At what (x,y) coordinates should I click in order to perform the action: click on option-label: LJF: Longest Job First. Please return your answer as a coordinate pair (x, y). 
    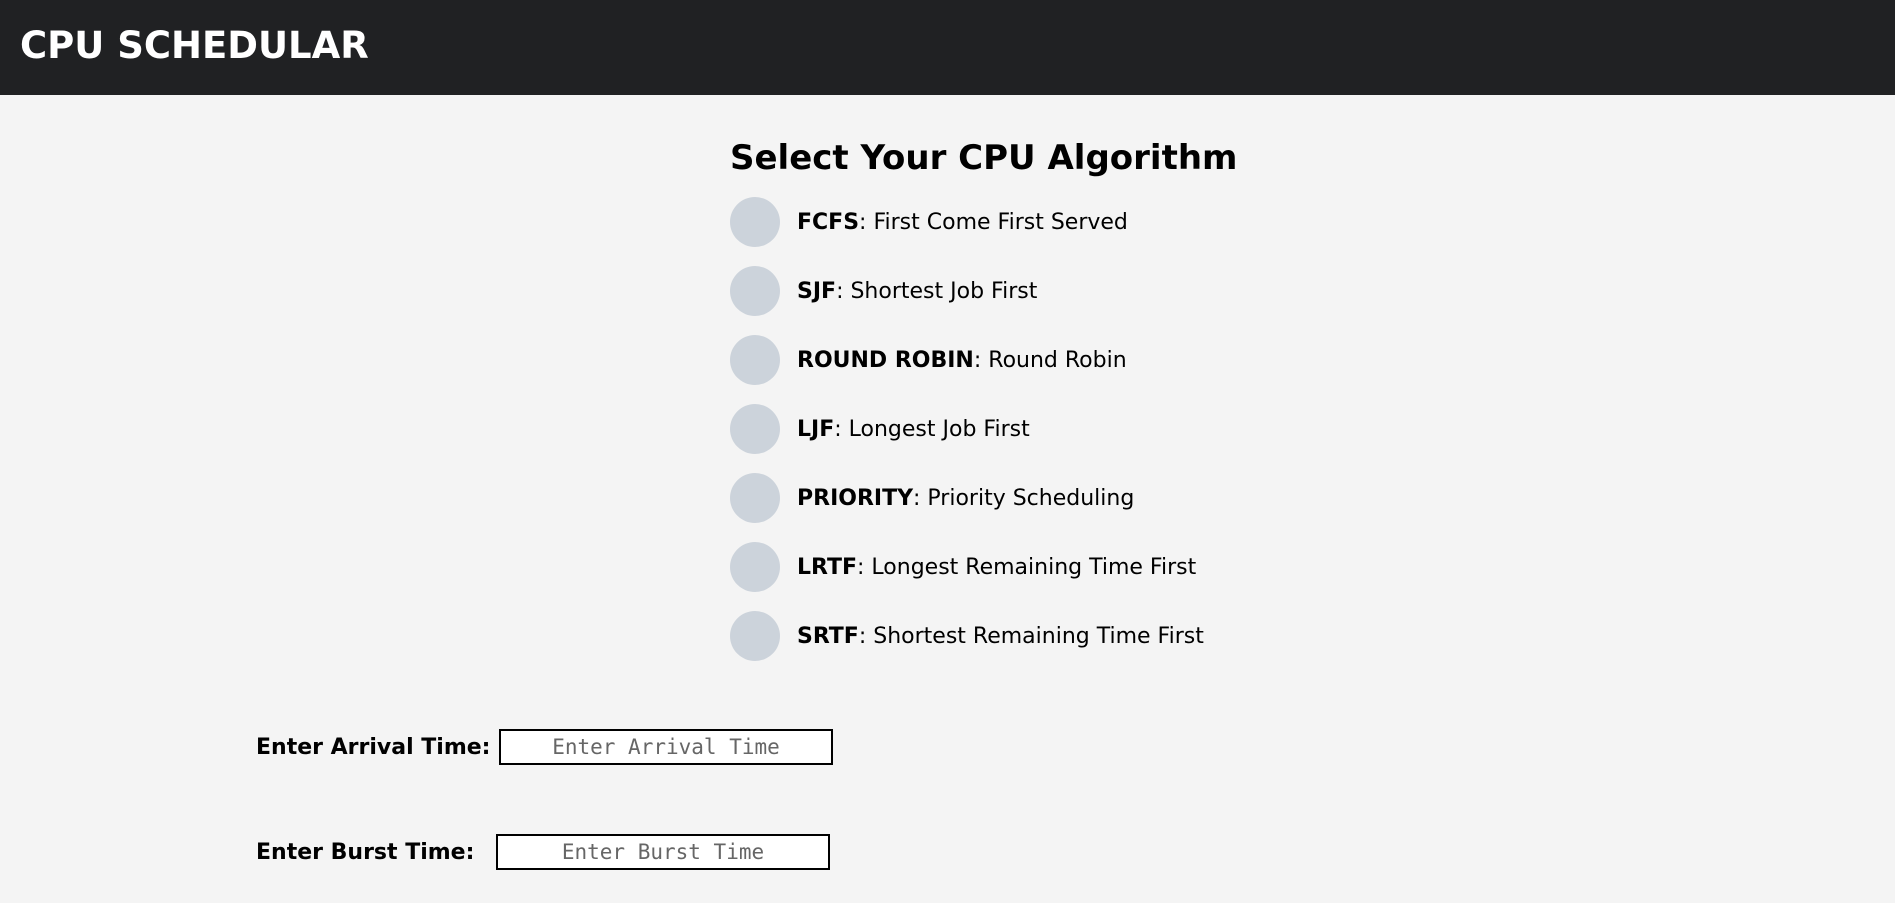
    Looking at the image, I should click on (913, 429).